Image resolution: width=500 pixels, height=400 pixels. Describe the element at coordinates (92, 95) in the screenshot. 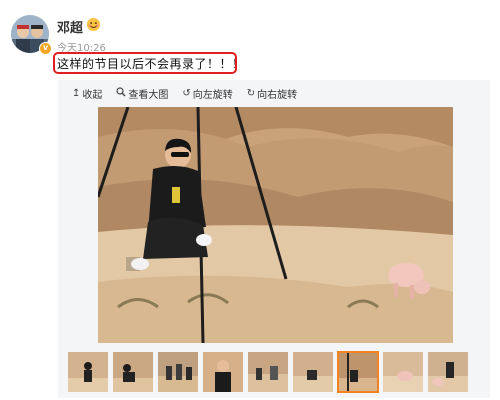

I see `collapse-label: 收起` at that location.